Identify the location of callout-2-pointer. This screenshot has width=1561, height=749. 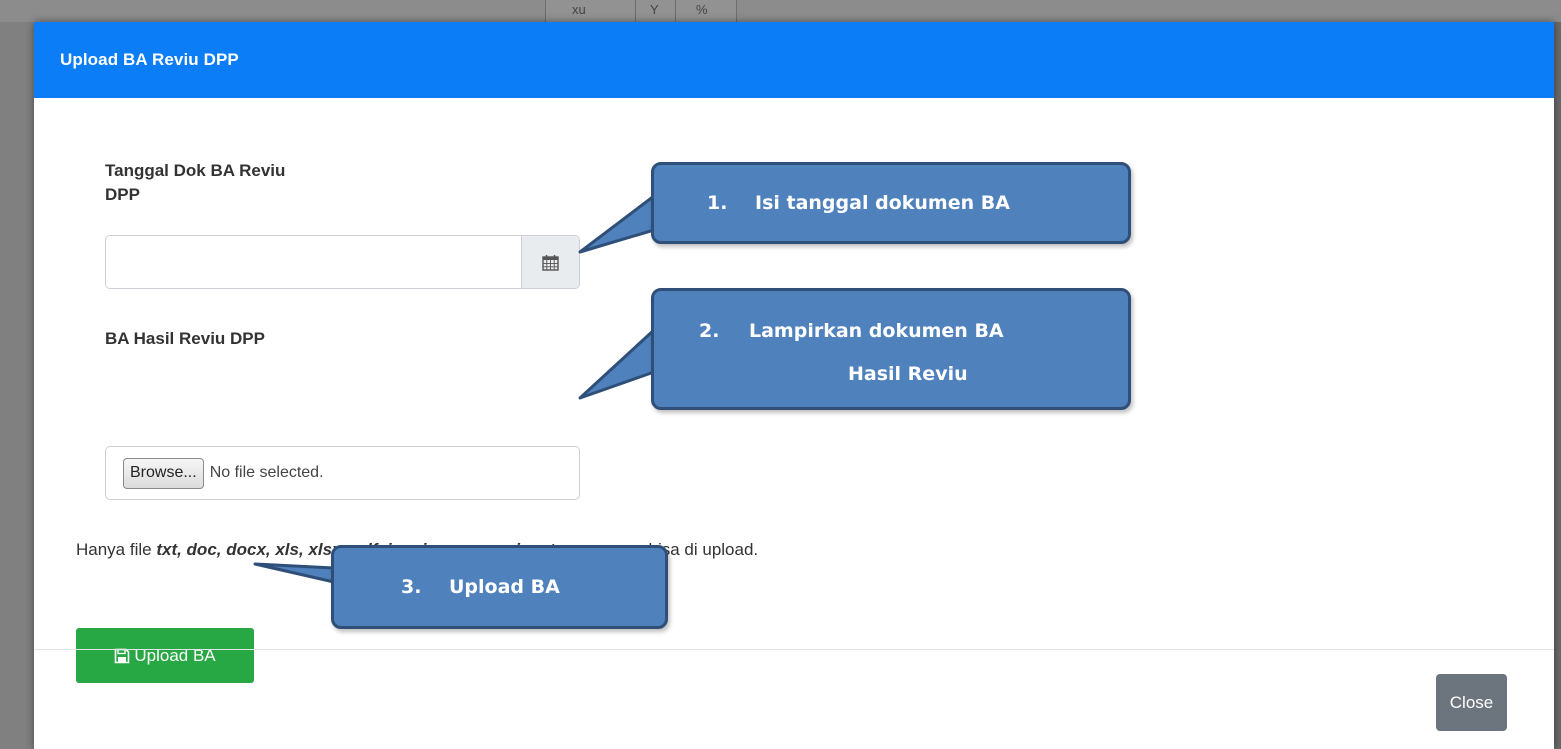
(617, 364).